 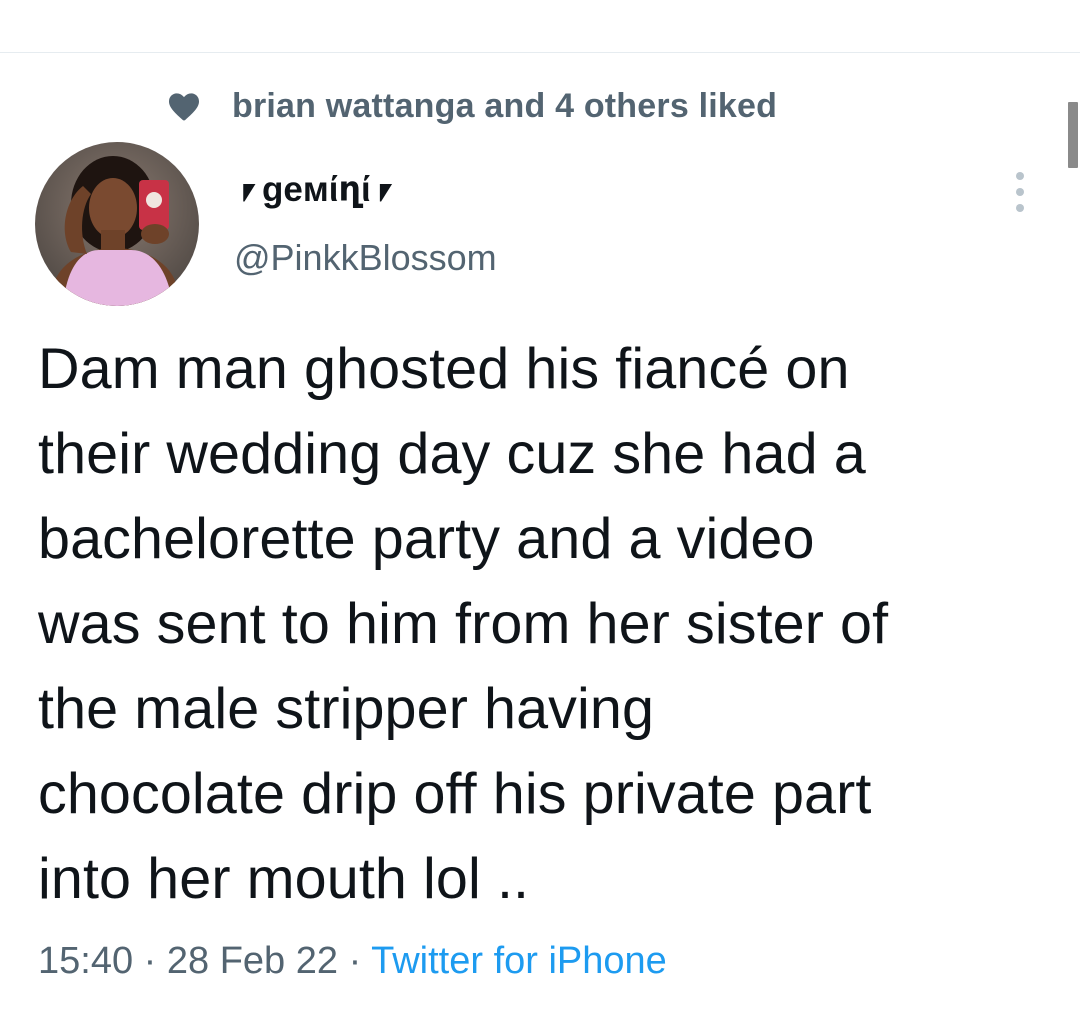 I want to click on social-context-text: brian wattanga and 4 others liked, so click(x=505, y=105).